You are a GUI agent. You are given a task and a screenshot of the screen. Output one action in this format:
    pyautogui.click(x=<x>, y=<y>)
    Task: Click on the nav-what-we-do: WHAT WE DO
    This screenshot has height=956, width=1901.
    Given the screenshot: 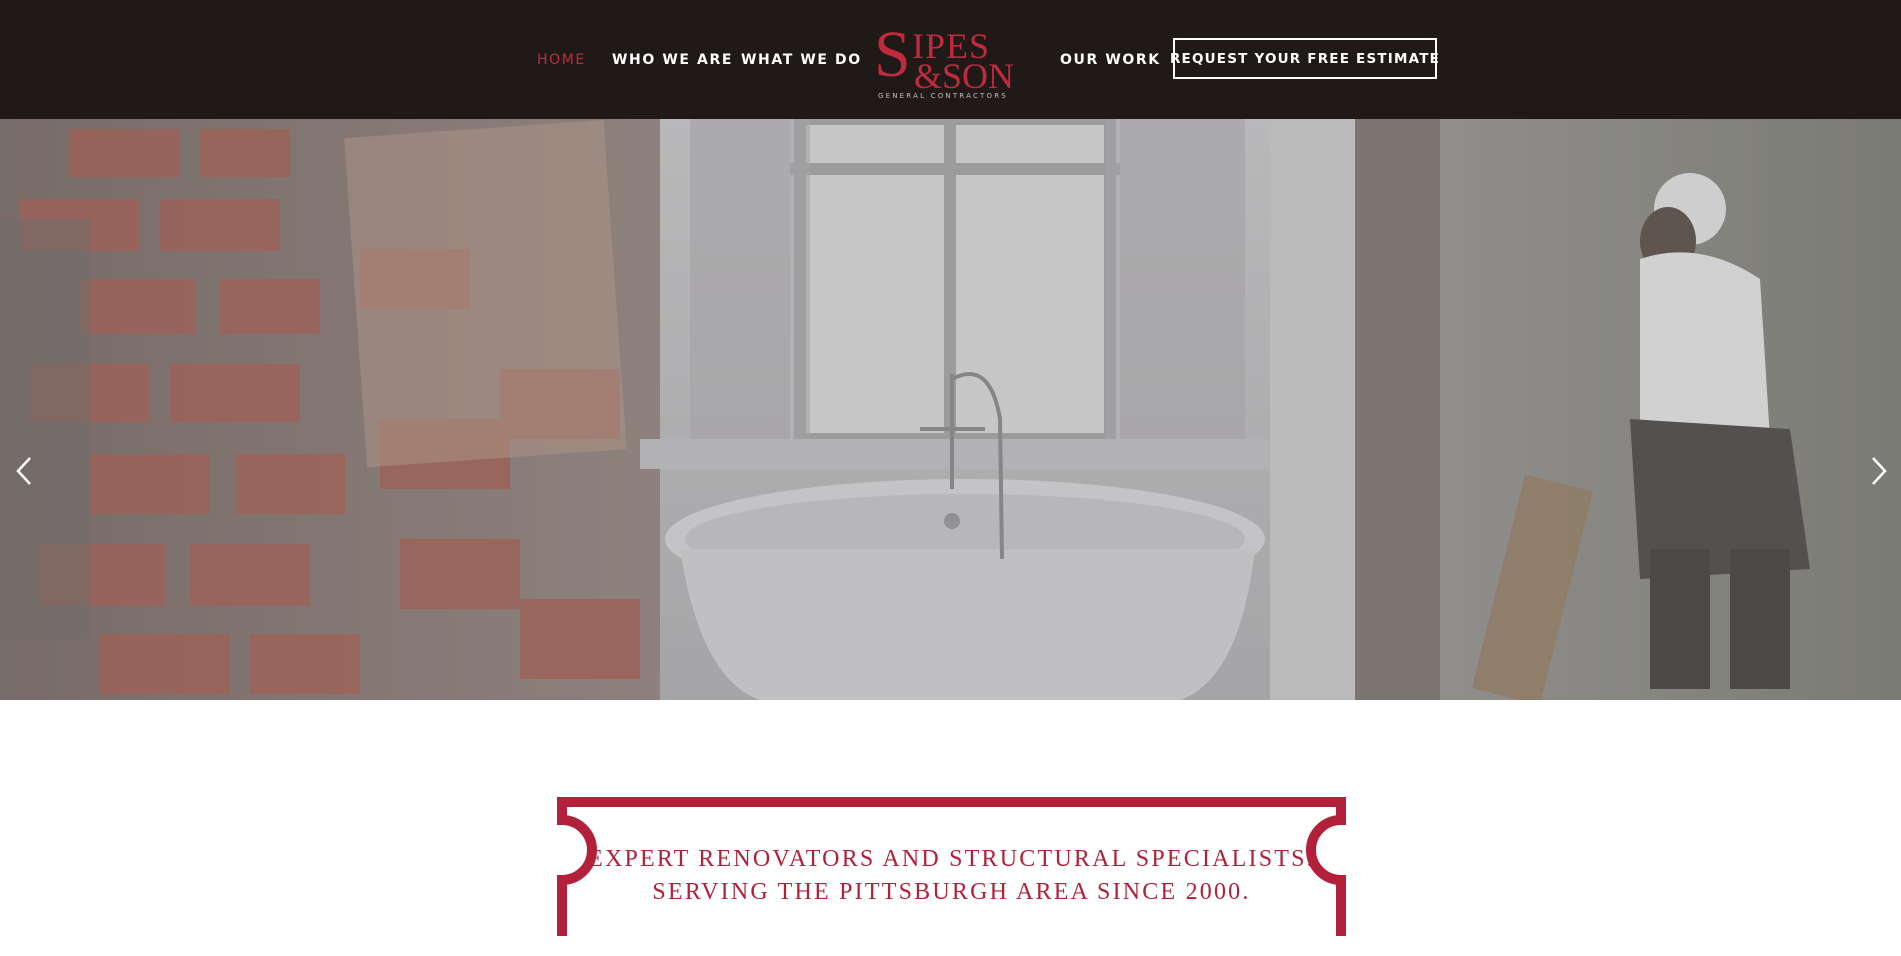 What is the action you would take?
    pyautogui.click(x=801, y=60)
    